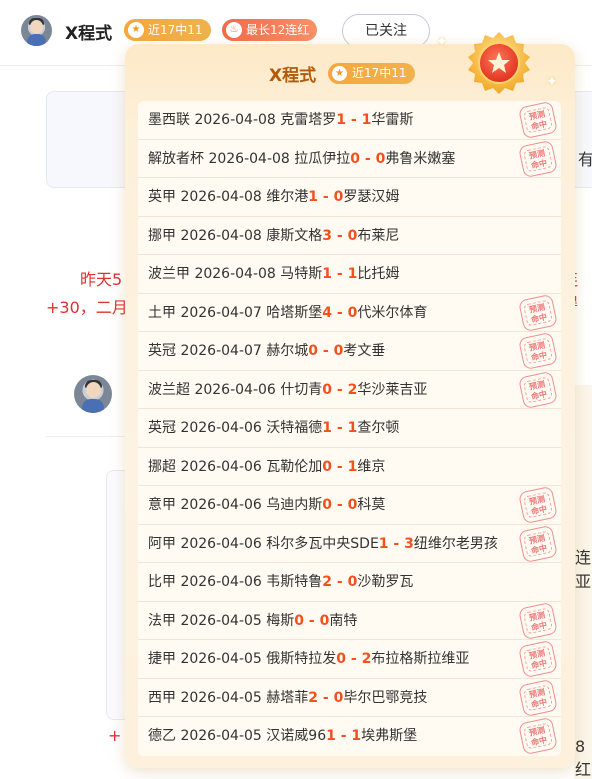 The image size is (592, 779). Describe the element at coordinates (349, 197) in the screenshot. I see `match-row: 英甲 2026-04-08 维尔港1 - 0罗瑟汉姆` at that location.